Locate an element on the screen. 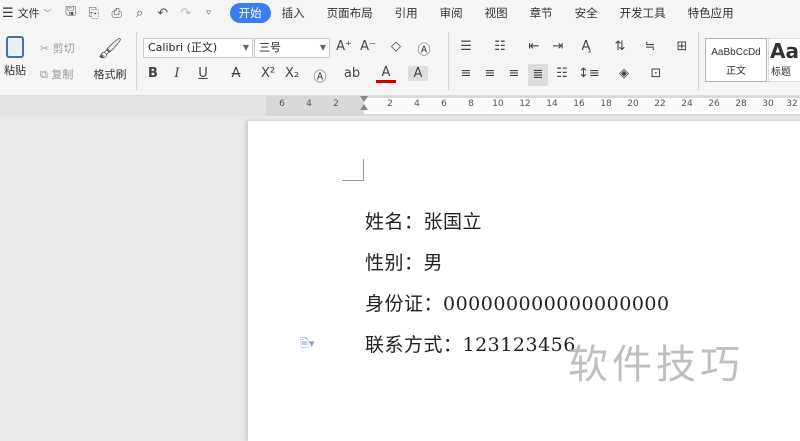 The height and width of the screenshot is (441, 800). style-normal: AaBbCcDd 正文 is located at coordinates (736, 60).